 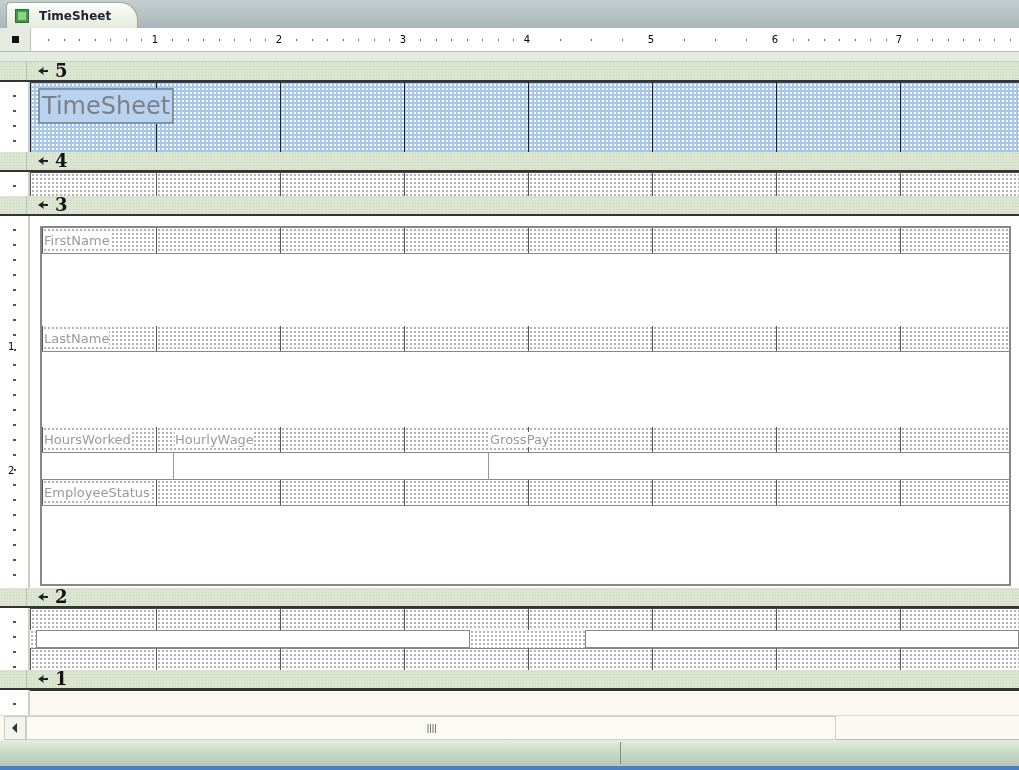 I want to click on horizontal-scrollbar, so click(x=431, y=728).